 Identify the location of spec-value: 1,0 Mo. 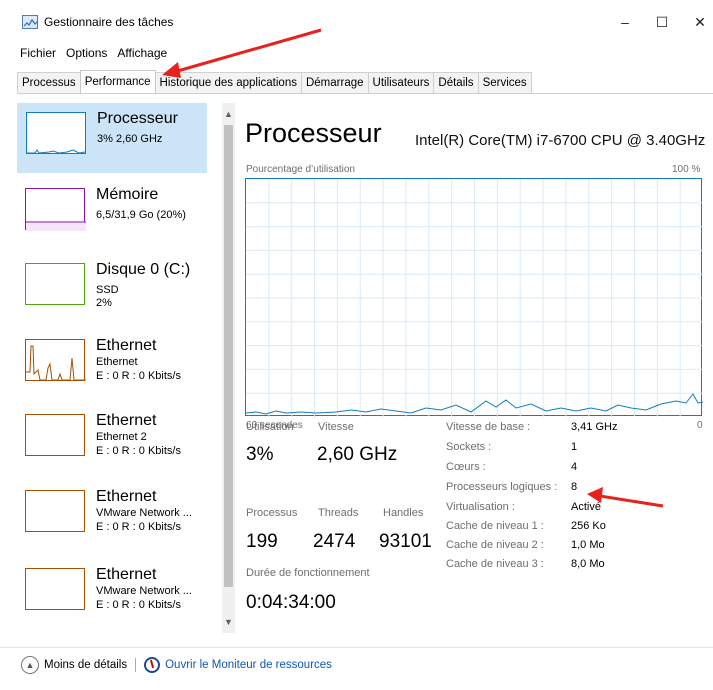
(588, 545).